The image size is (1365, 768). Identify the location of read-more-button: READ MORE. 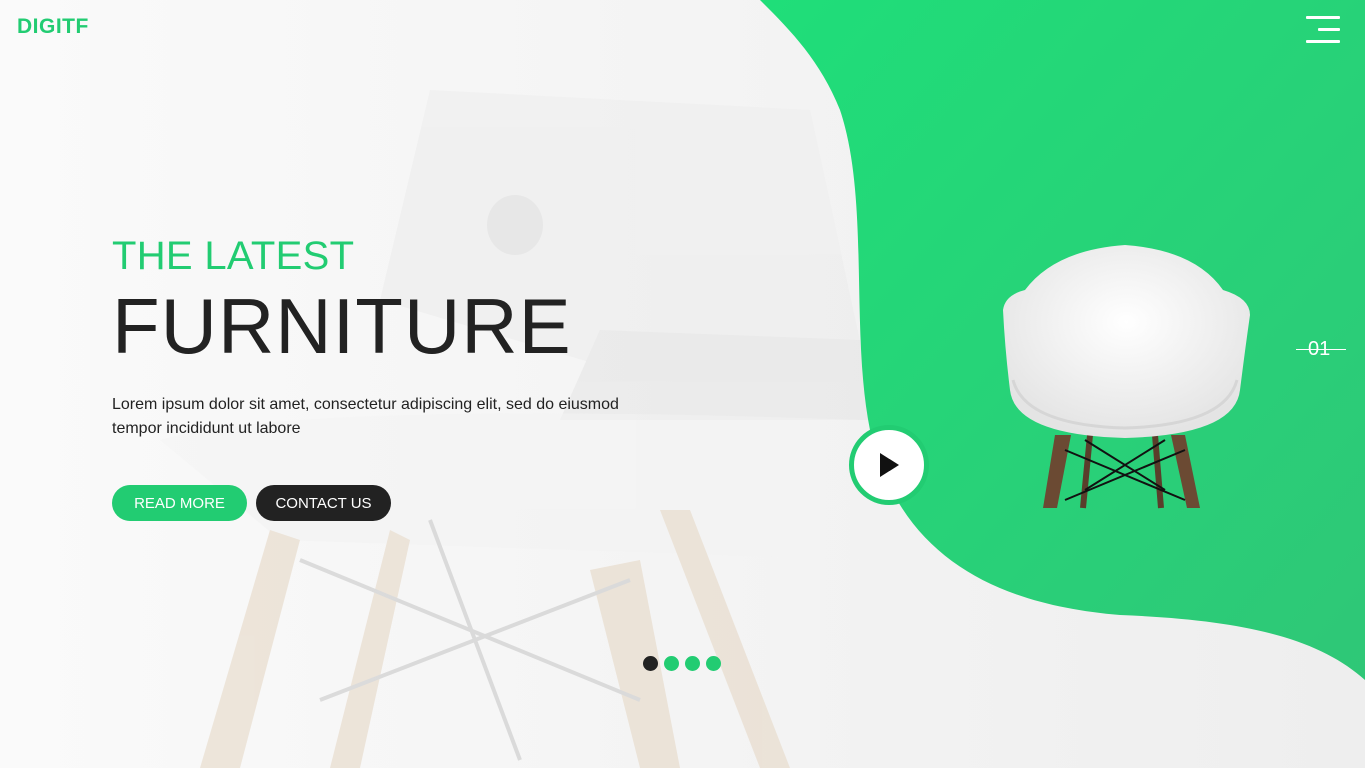
(179, 503).